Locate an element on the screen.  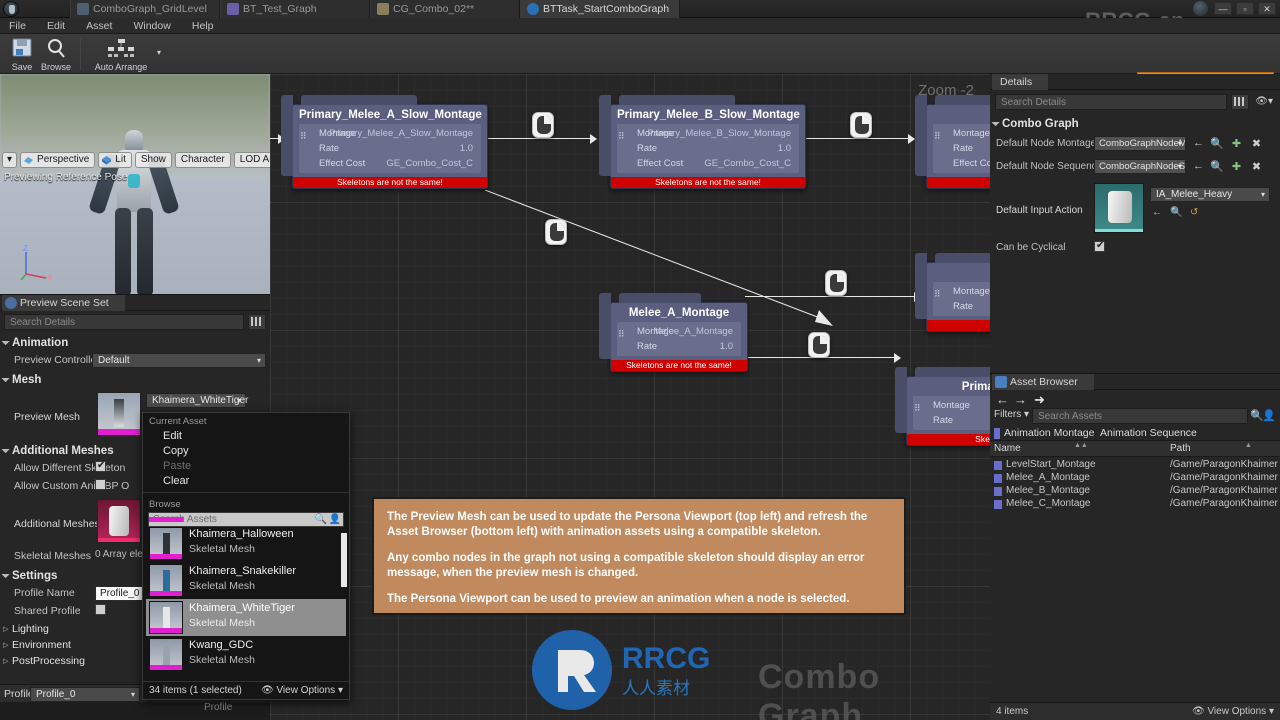
table-row: Melee_C_Montage/Game/ParagonKhaimera is located at coordinates (1135, 504).